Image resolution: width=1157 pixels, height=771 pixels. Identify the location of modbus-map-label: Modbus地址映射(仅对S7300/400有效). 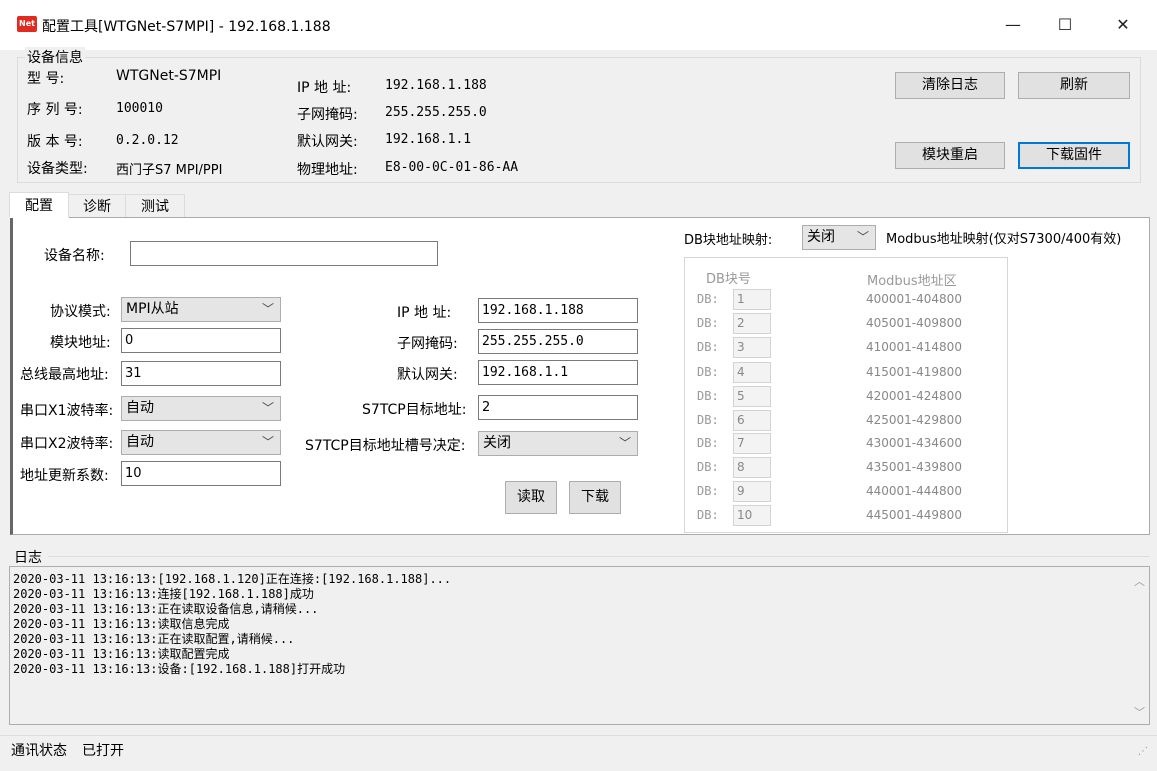
(1004, 239).